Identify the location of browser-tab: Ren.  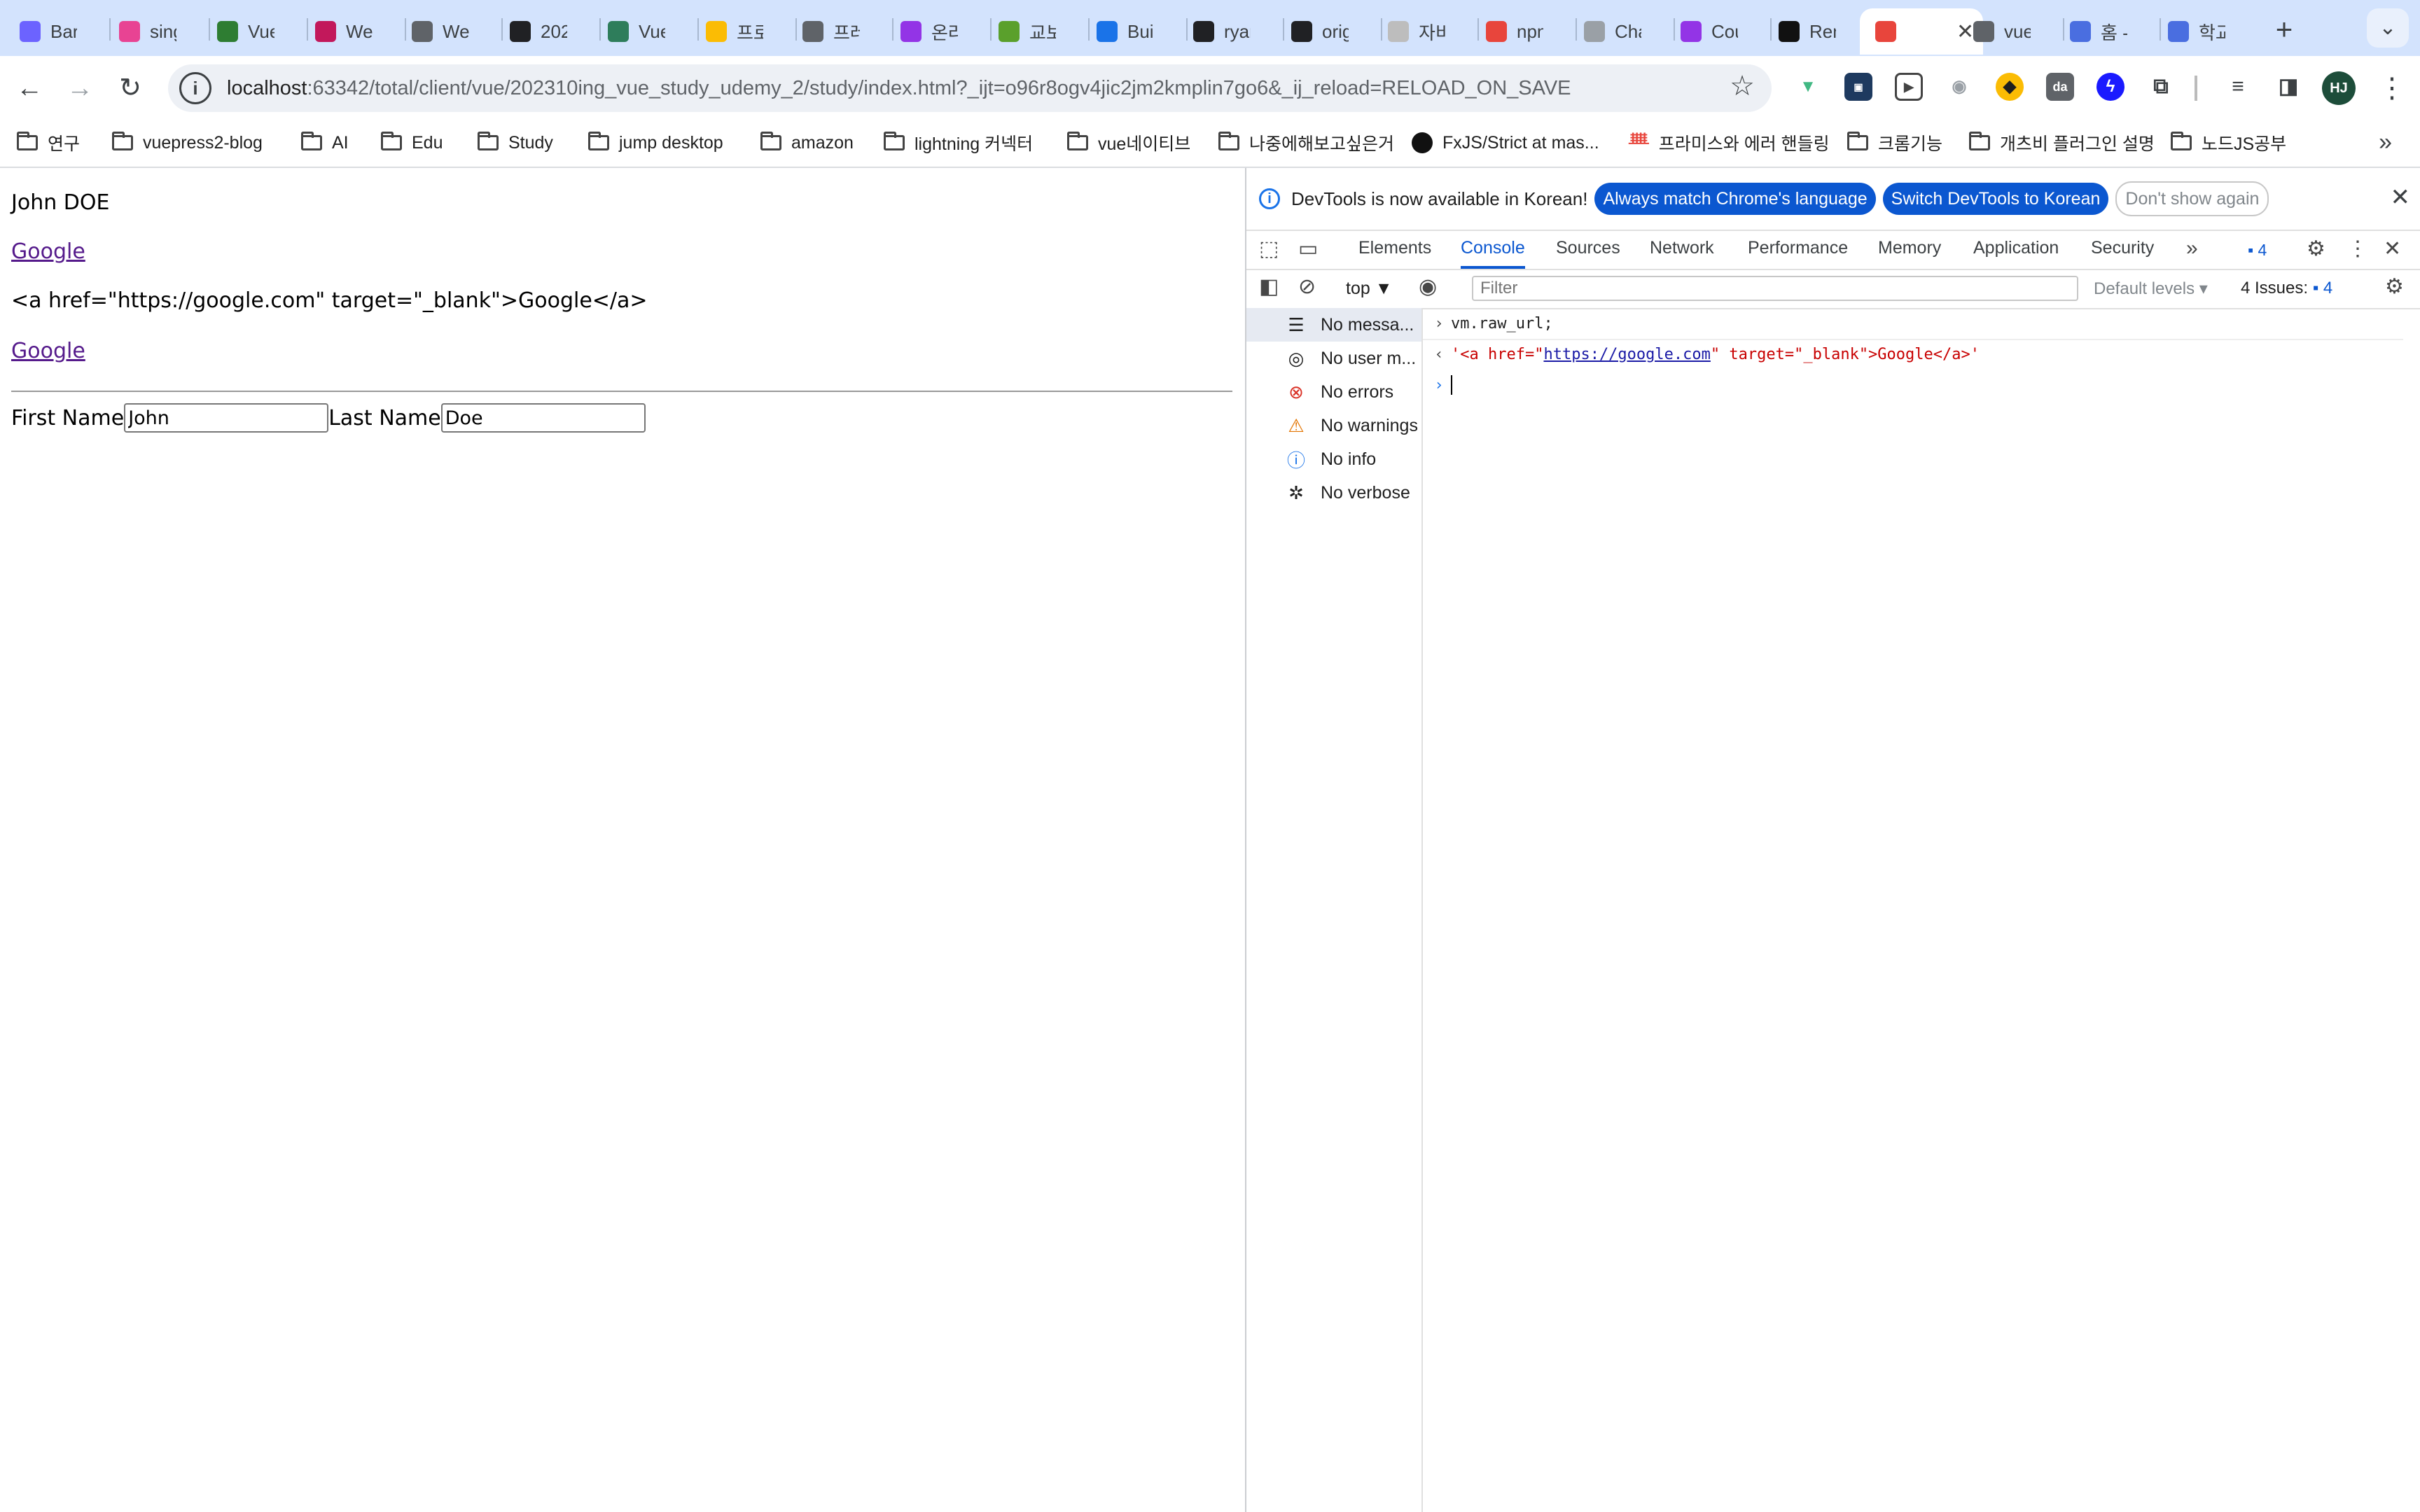
(1810, 31).